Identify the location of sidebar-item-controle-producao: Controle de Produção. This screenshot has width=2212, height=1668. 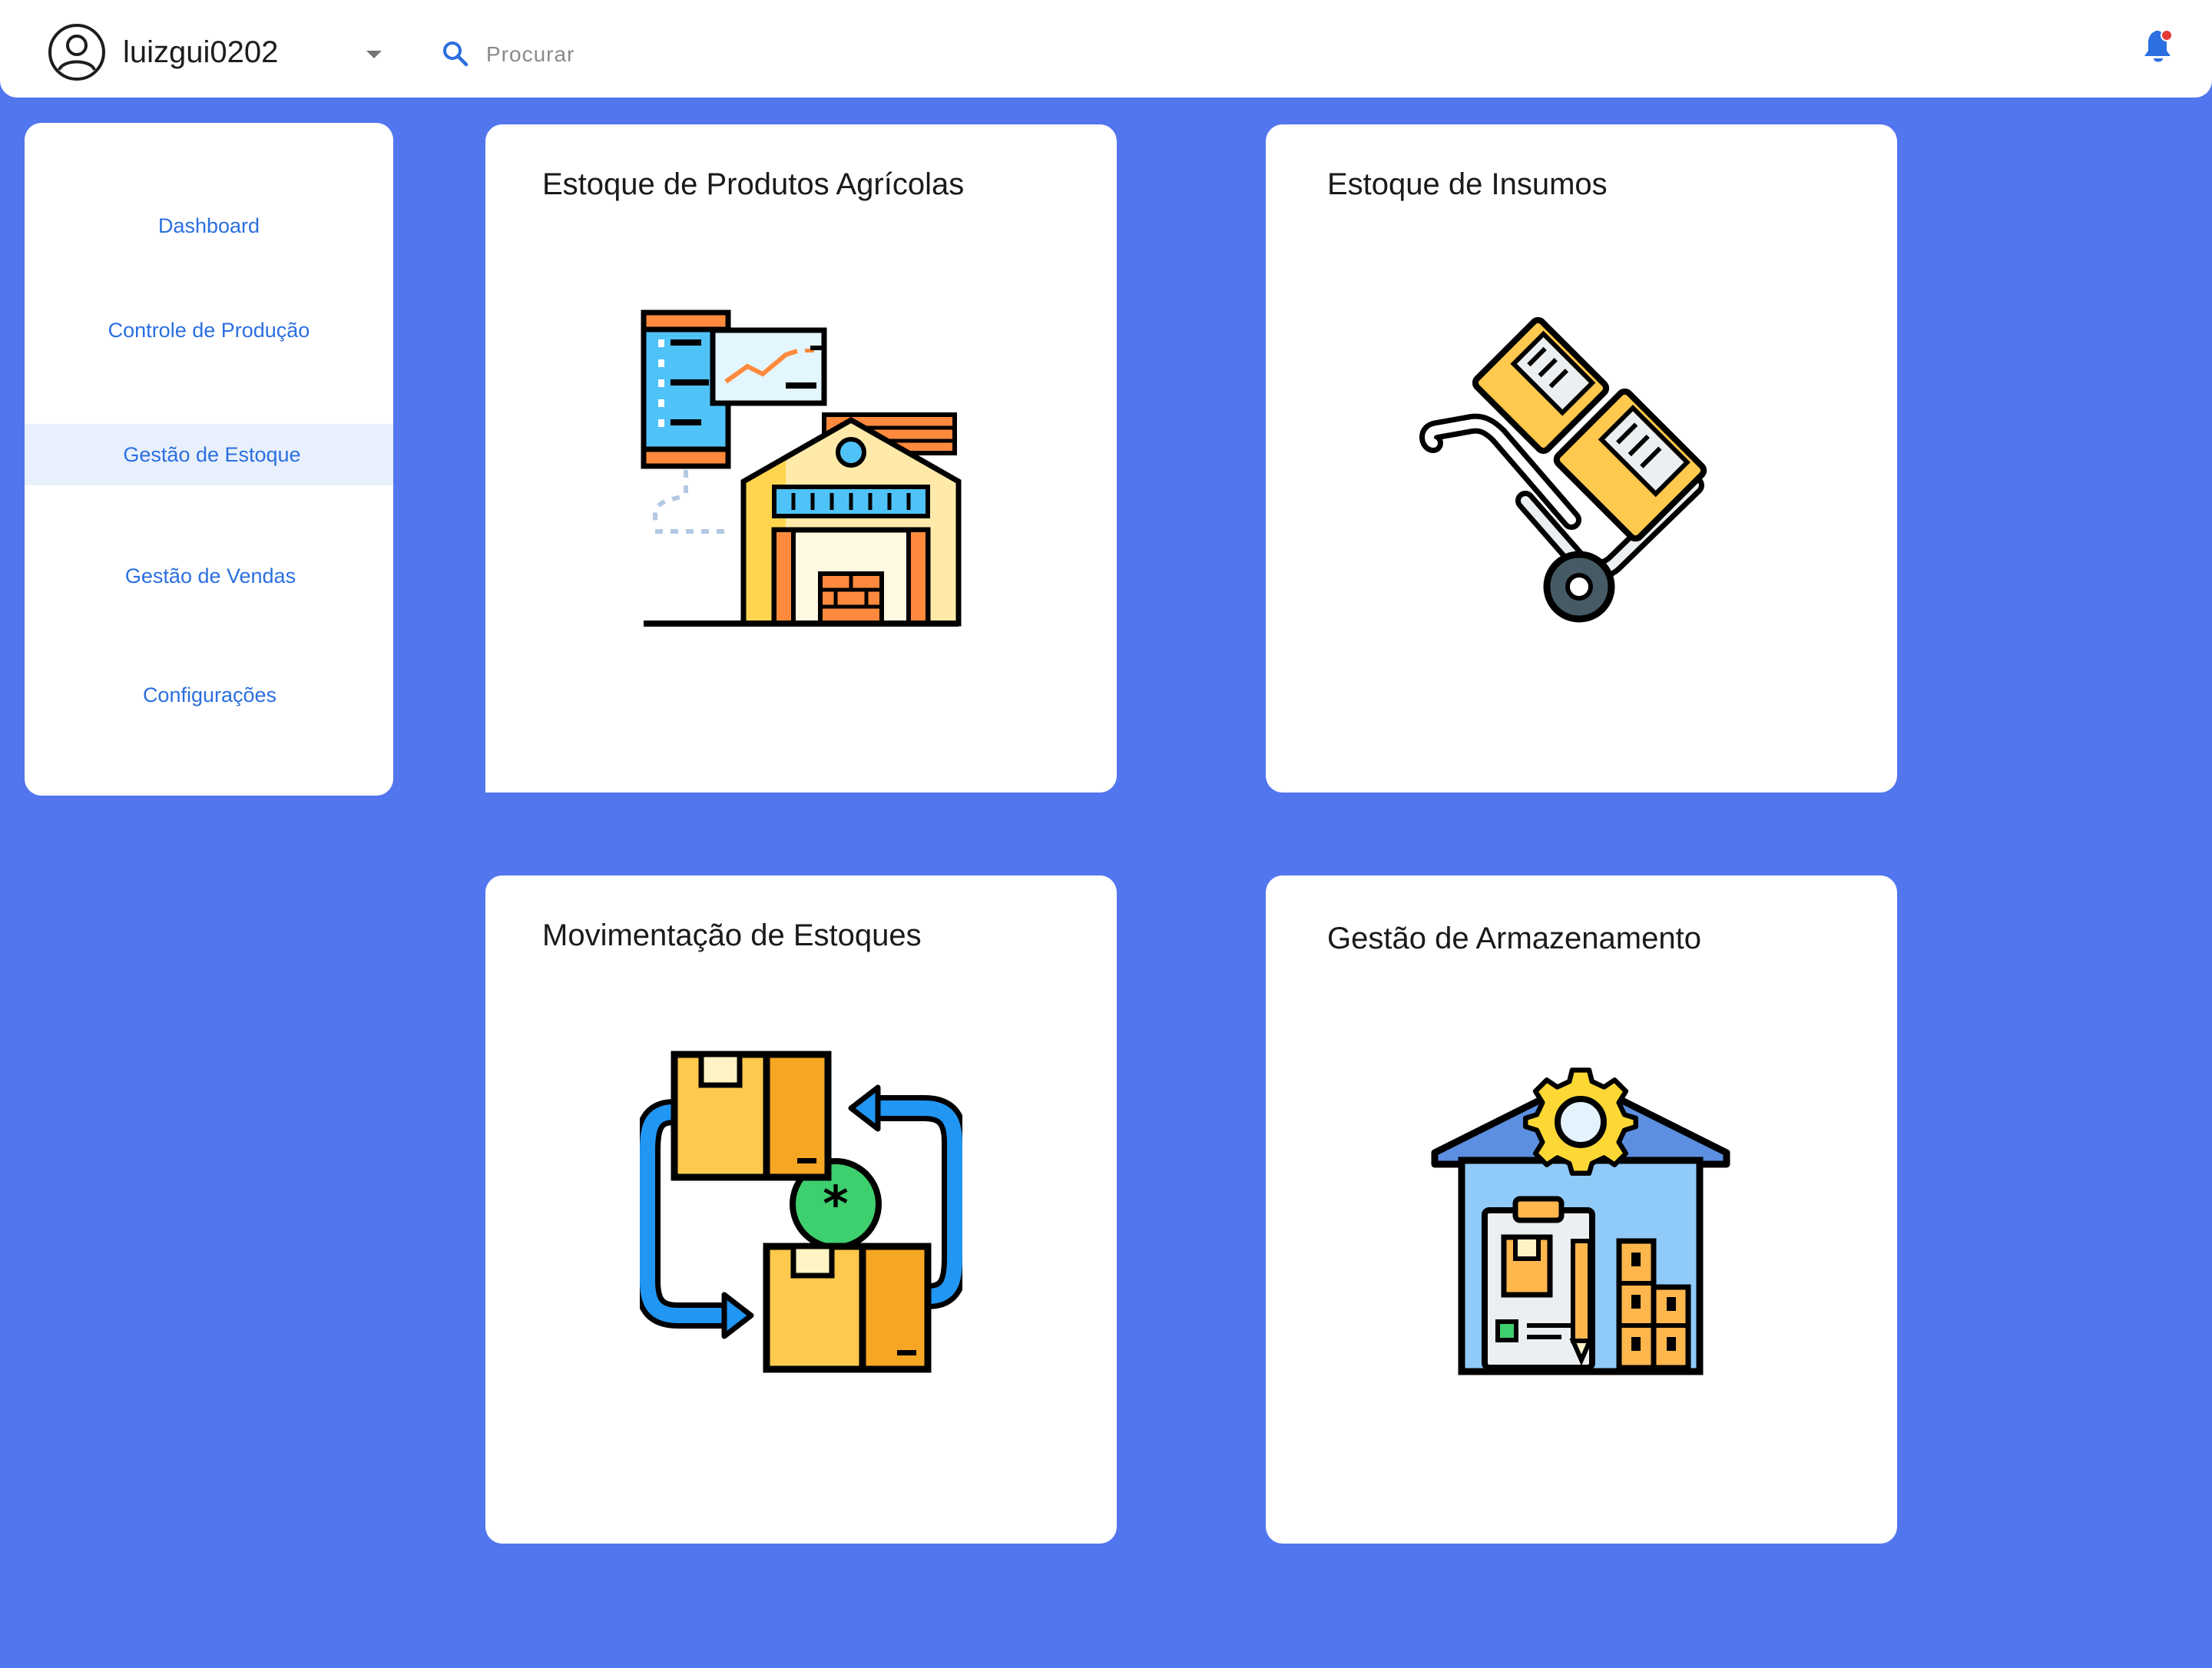
(209, 330).